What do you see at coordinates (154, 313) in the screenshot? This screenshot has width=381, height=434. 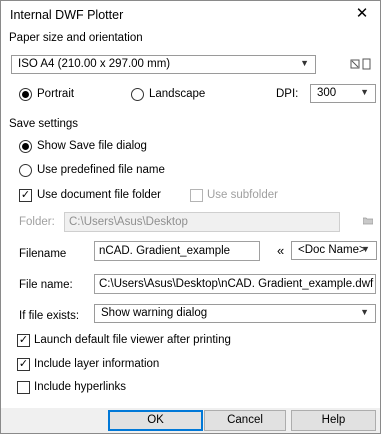 I see `if-exists-value: Show warning dialog` at bounding box center [154, 313].